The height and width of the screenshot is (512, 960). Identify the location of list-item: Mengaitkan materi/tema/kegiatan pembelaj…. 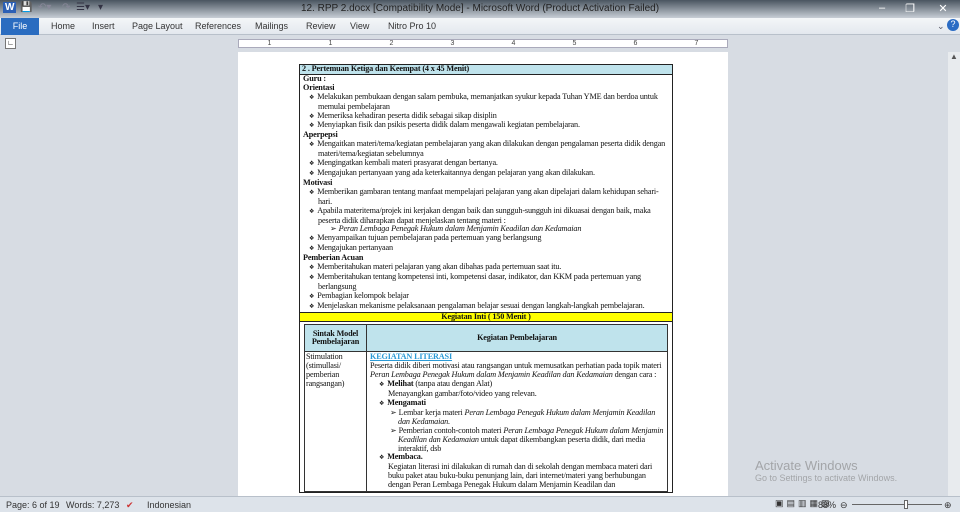
(486, 149).